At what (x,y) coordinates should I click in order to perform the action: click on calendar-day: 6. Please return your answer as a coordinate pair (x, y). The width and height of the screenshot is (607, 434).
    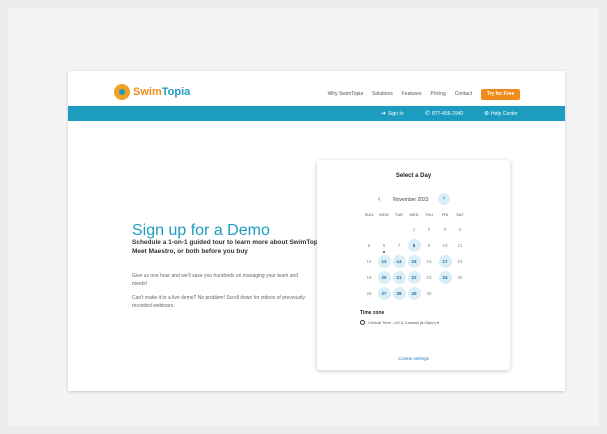
    Looking at the image, I should click on (384, 245).